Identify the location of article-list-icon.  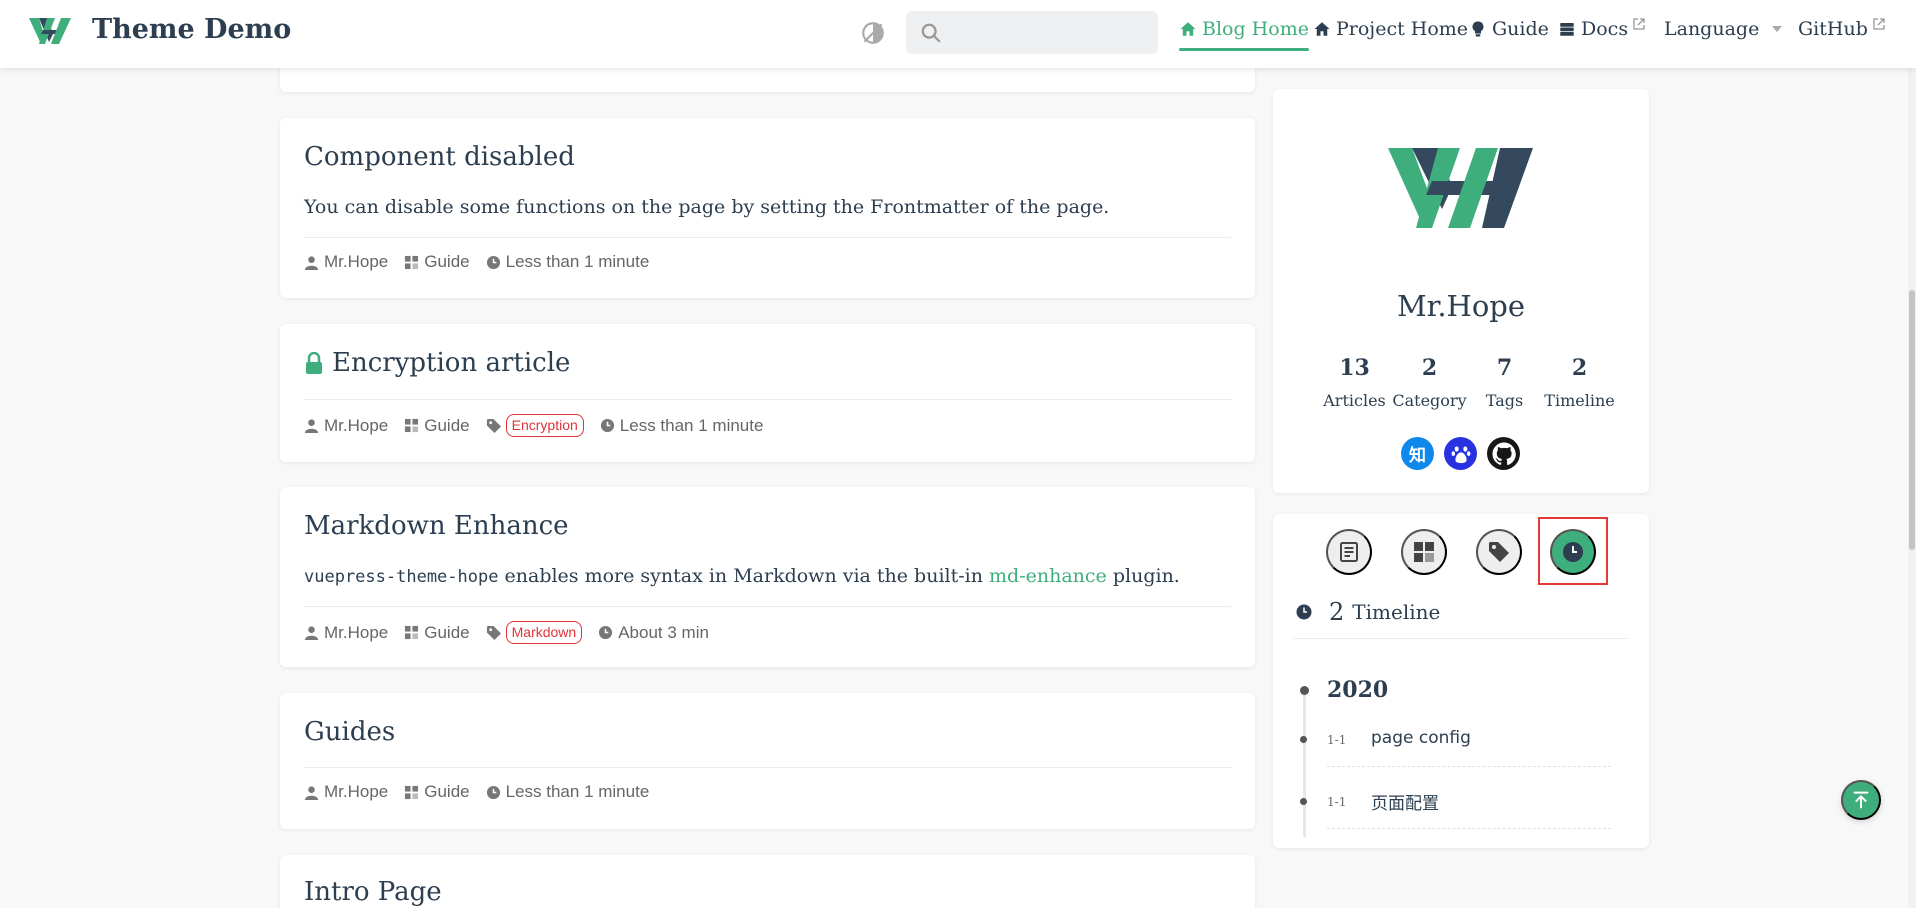
(1349, 552).